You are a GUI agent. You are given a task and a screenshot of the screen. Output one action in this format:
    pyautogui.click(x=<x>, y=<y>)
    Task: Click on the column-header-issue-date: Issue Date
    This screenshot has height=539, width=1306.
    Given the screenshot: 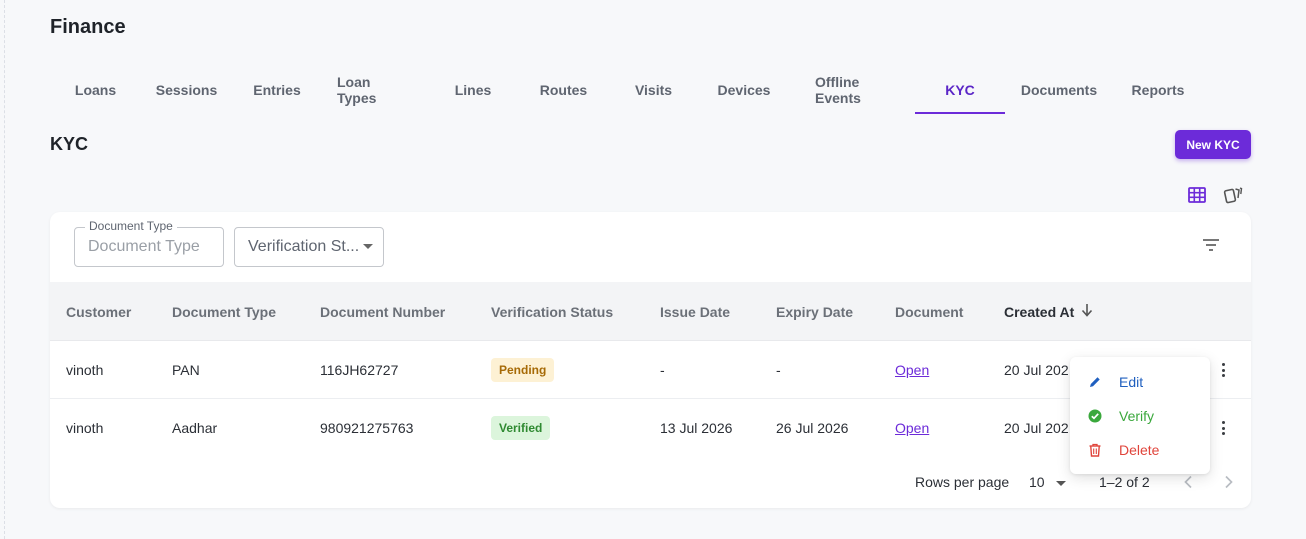 What is the action you would take?
    pyautogui.click(x=695, y=312)
    